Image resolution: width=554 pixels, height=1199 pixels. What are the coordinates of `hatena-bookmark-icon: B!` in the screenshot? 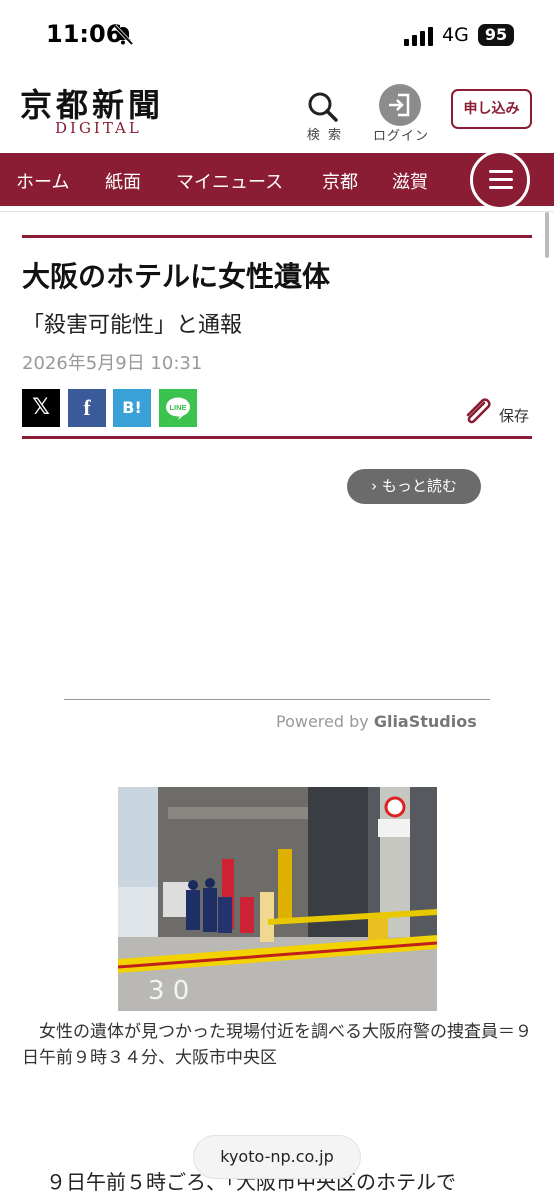 It's located at (132, 407).